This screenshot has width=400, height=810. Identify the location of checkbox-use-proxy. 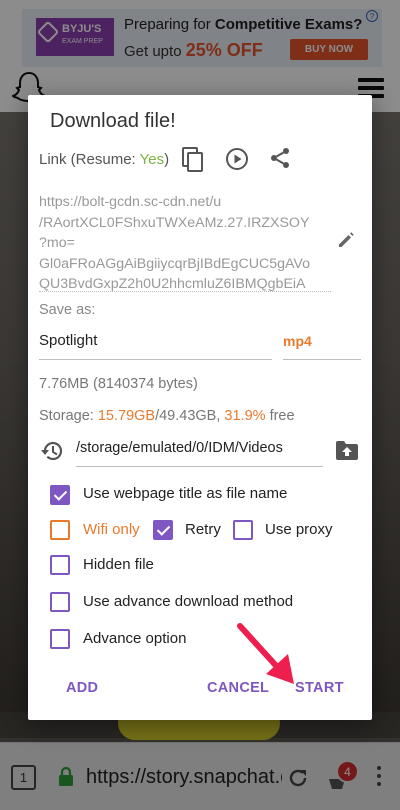
(243, 530).